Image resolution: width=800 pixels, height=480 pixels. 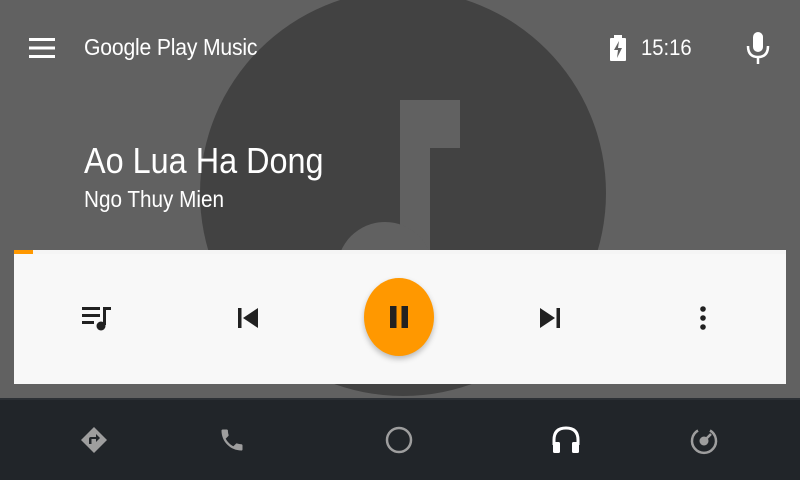 I want to click on exit-icon, so click(x=704, y=442).